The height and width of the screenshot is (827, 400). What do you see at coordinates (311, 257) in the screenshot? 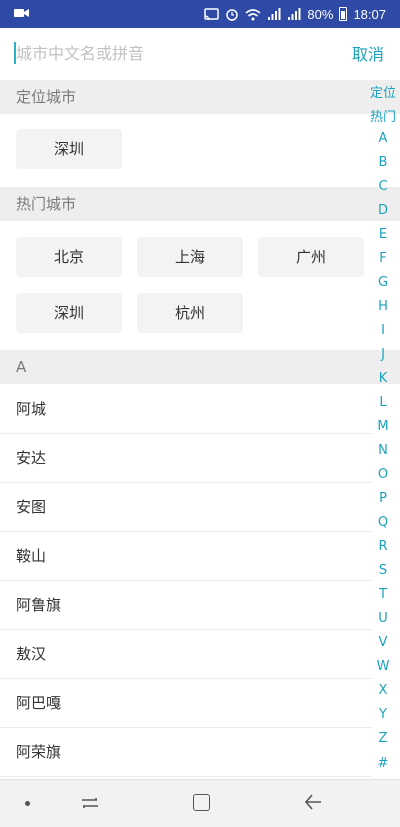
I see `hot-city-chip: 广州` at bounding box center [311, 257].